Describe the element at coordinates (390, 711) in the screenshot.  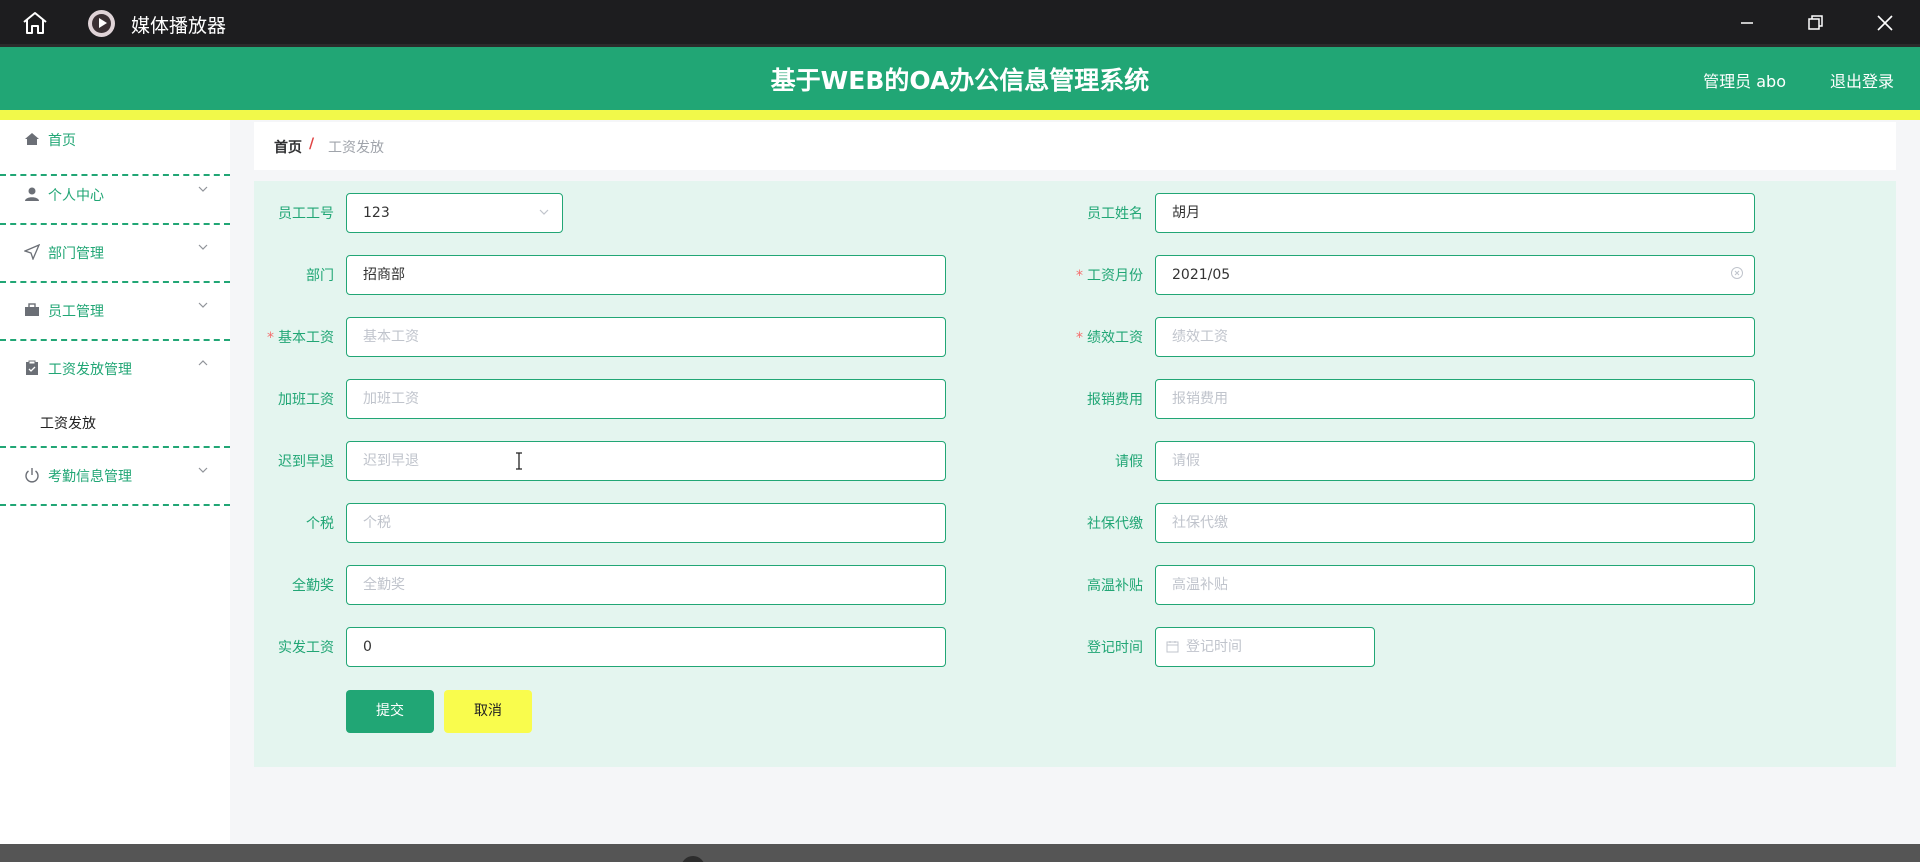
I see `submit-button: 提交` at that location.